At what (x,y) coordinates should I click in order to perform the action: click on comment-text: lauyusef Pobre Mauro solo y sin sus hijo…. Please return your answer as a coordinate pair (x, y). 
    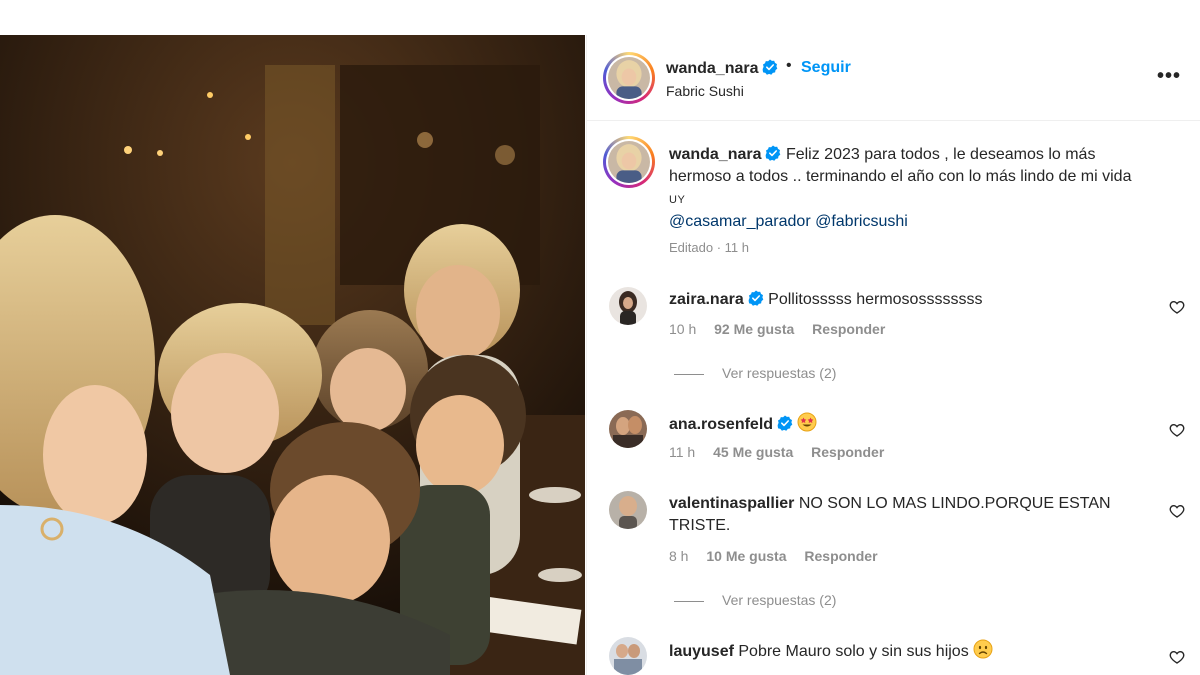
    Looking at the image, I should click on (904, 651).